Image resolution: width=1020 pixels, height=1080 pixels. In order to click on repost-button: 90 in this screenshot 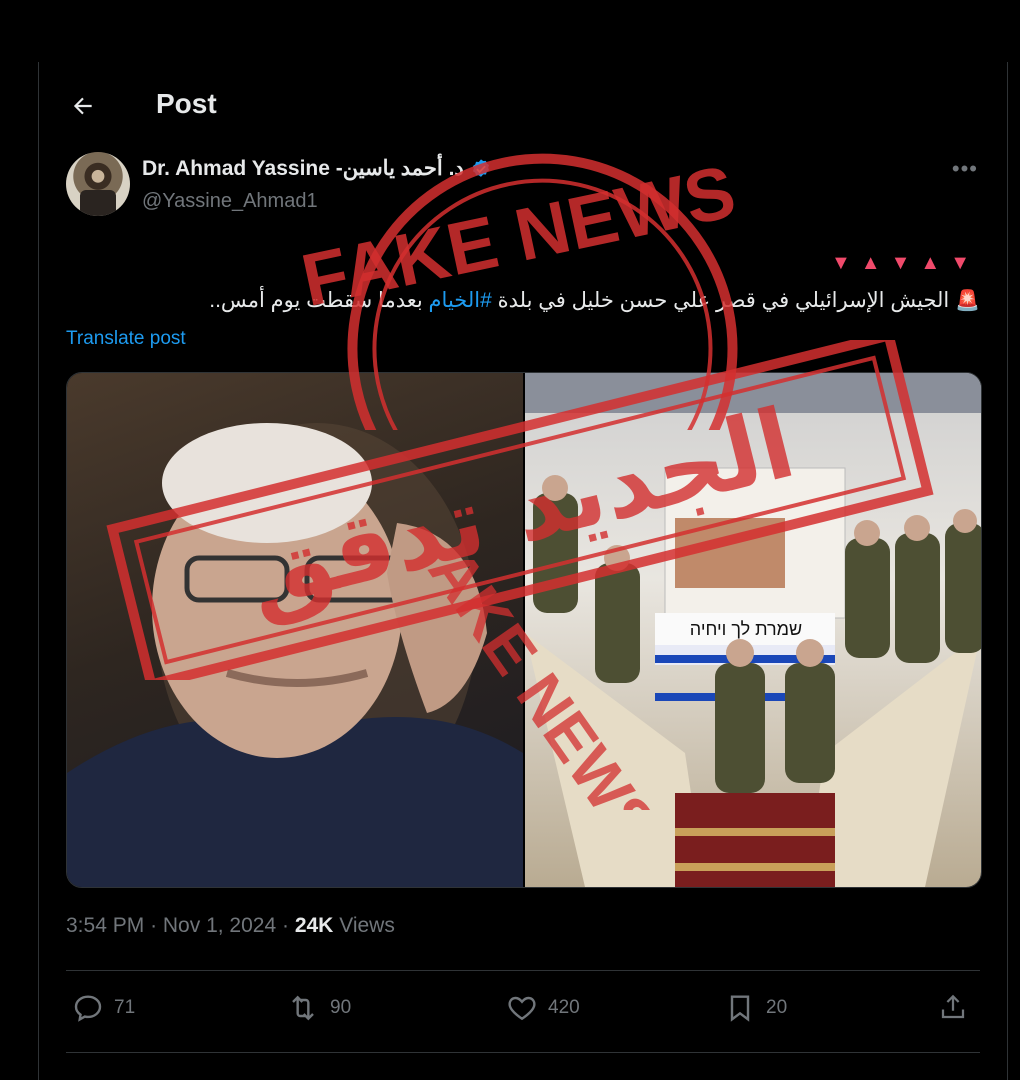, I will do `click(318, 1008)`.